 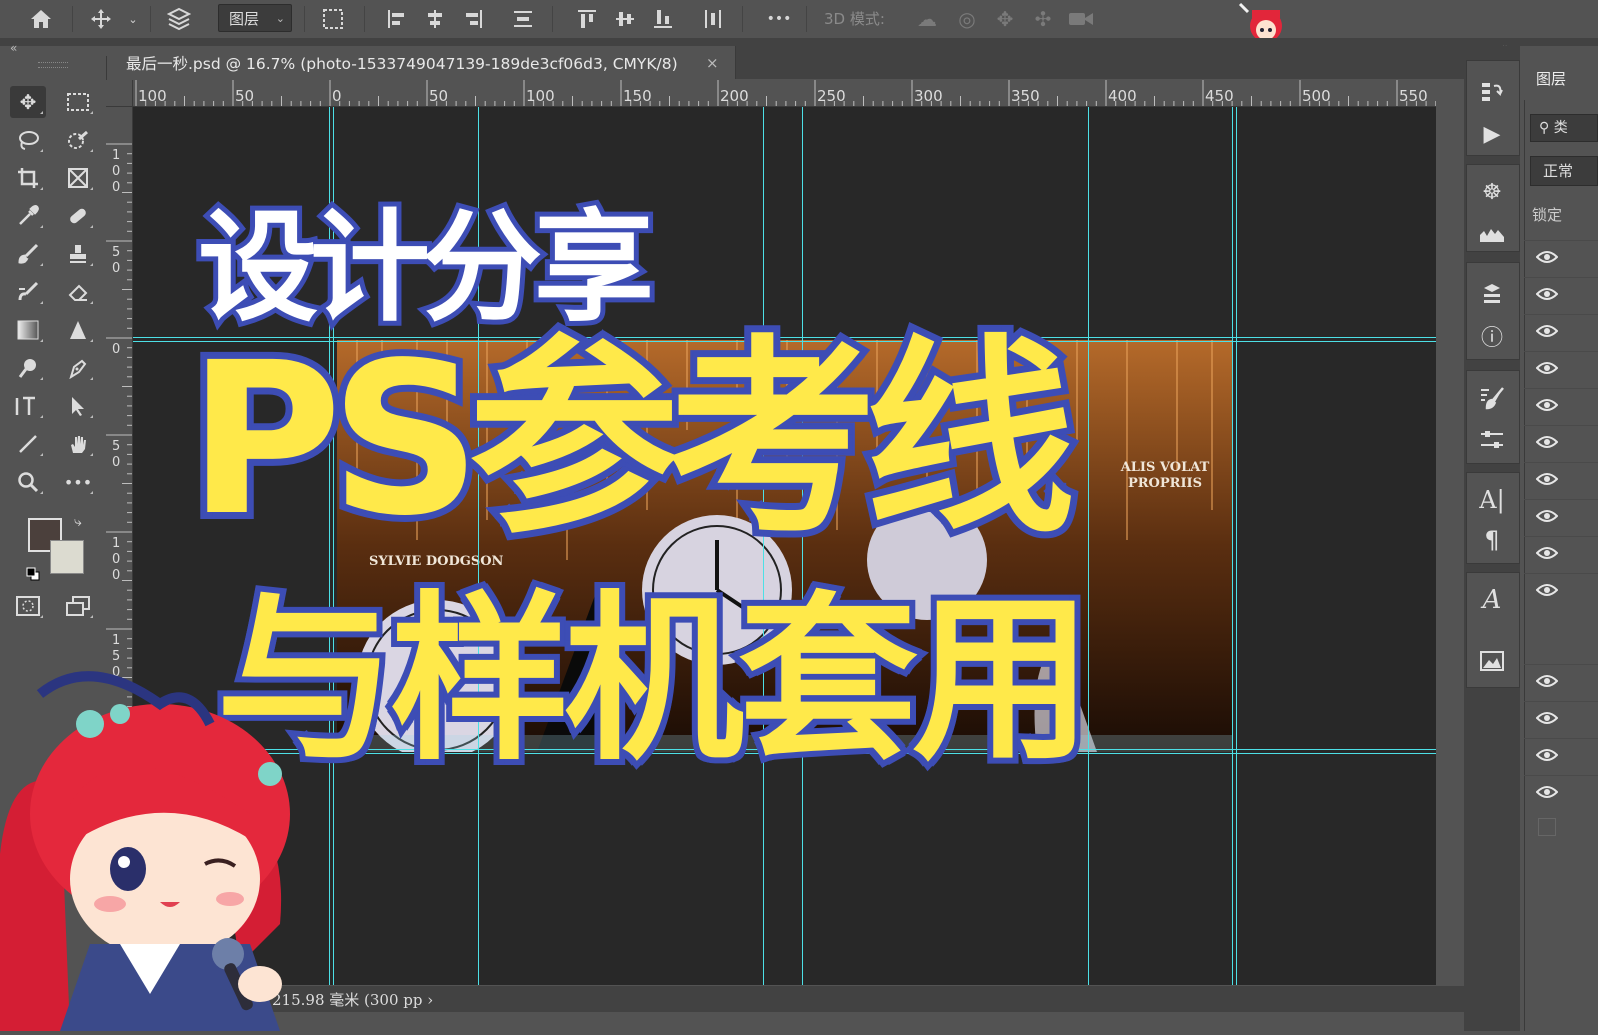 What do you see at coordinates (625, 19) in the screenshot?
I see `align-vertical-center-icon` at bounding box center [625, 19].